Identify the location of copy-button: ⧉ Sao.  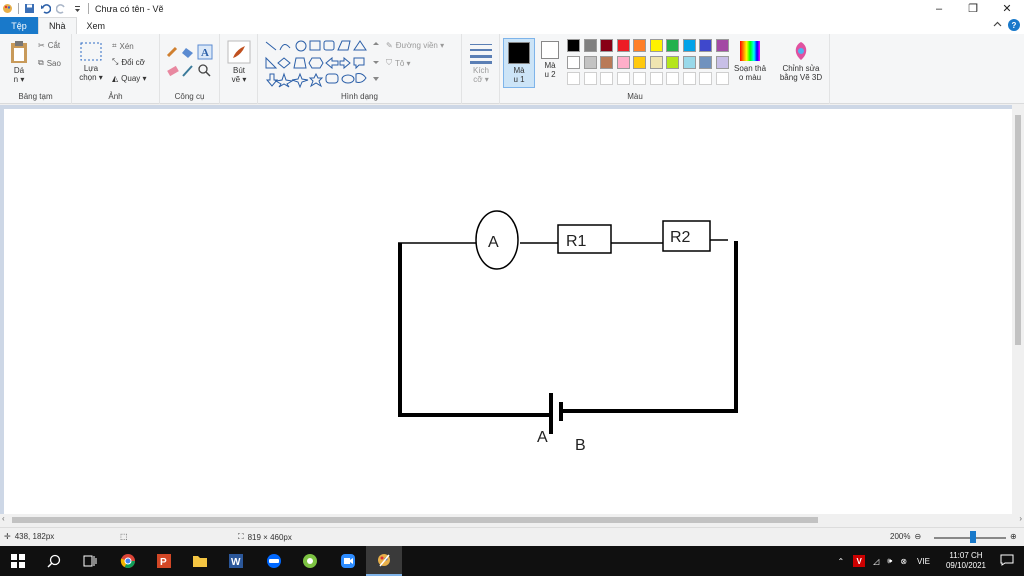
(49, 63).